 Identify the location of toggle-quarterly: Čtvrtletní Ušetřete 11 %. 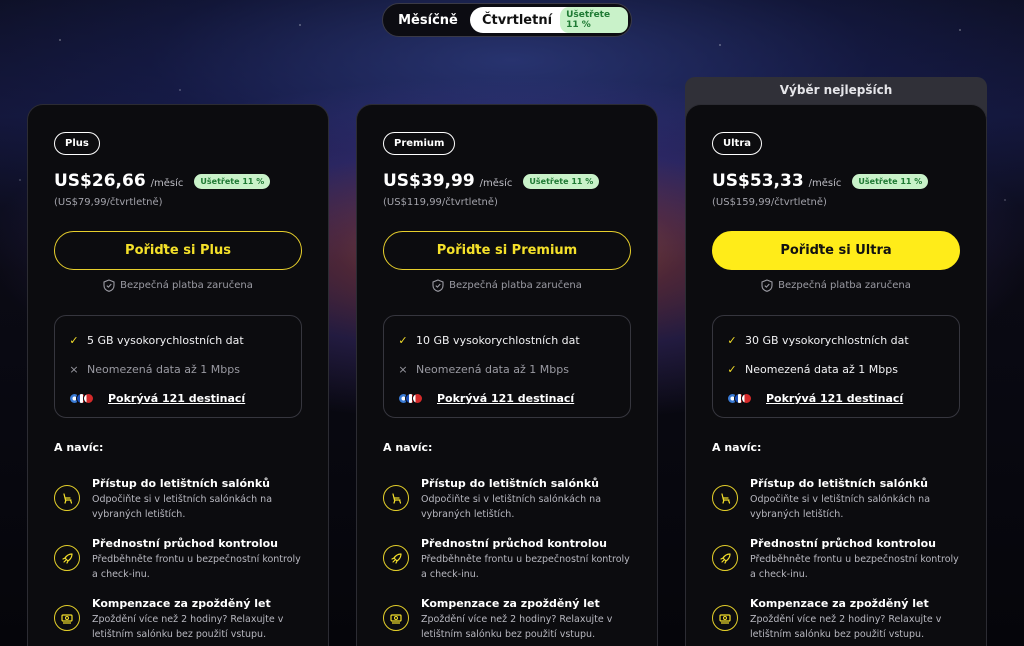
(549, 20).